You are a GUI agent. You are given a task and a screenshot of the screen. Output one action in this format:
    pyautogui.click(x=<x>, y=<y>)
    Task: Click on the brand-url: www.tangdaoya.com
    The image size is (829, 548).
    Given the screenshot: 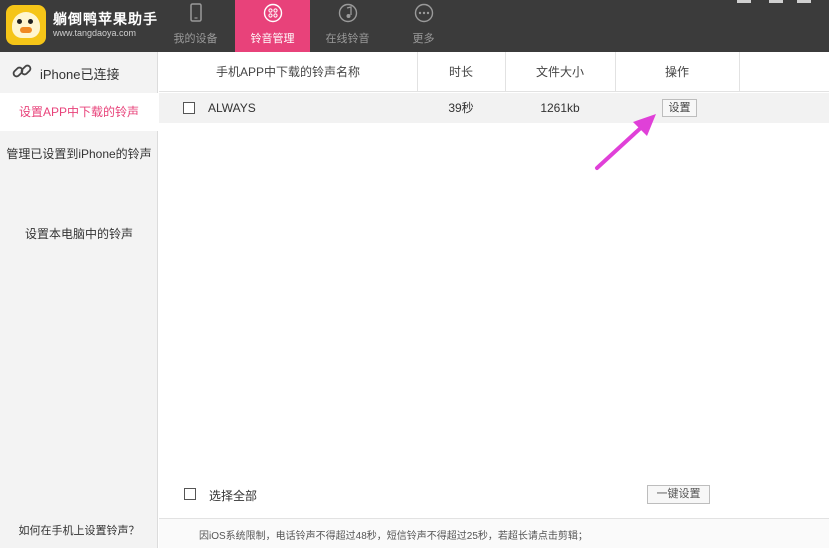 What is the action you would take?
    pyautogui.click(x=95, y=33)
    